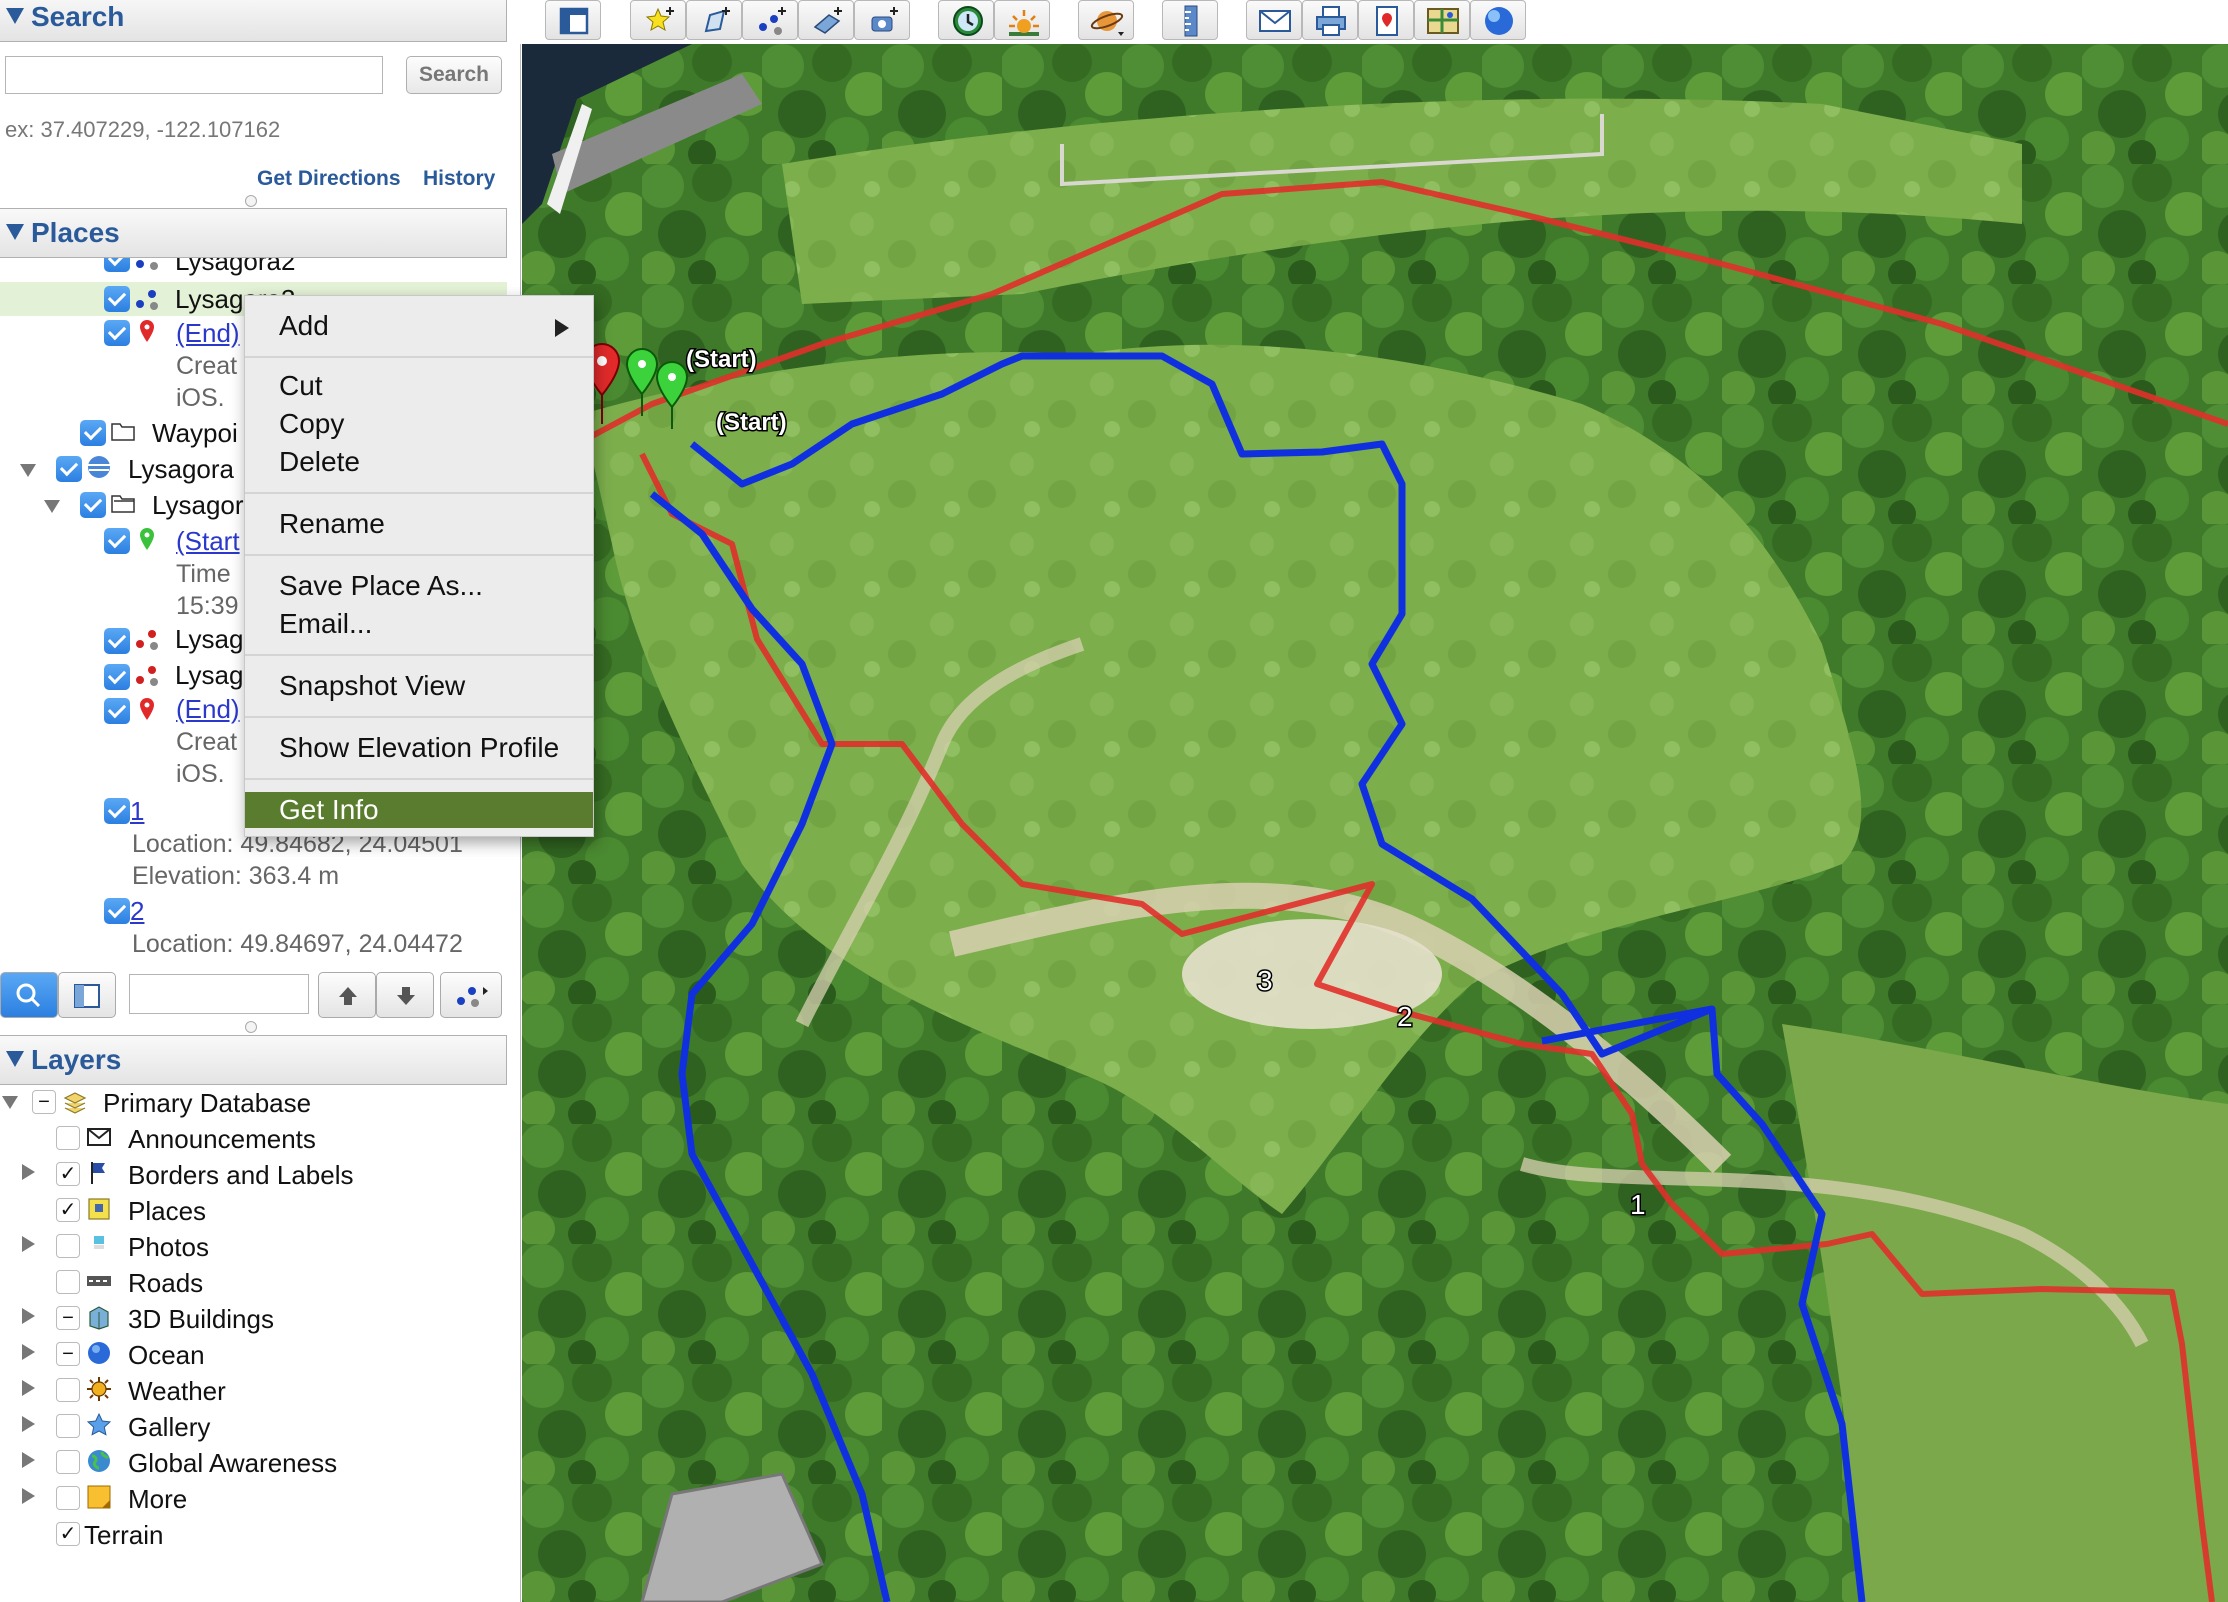  I want to click on layer-item: 3D Buildings, so click(201, 1319).